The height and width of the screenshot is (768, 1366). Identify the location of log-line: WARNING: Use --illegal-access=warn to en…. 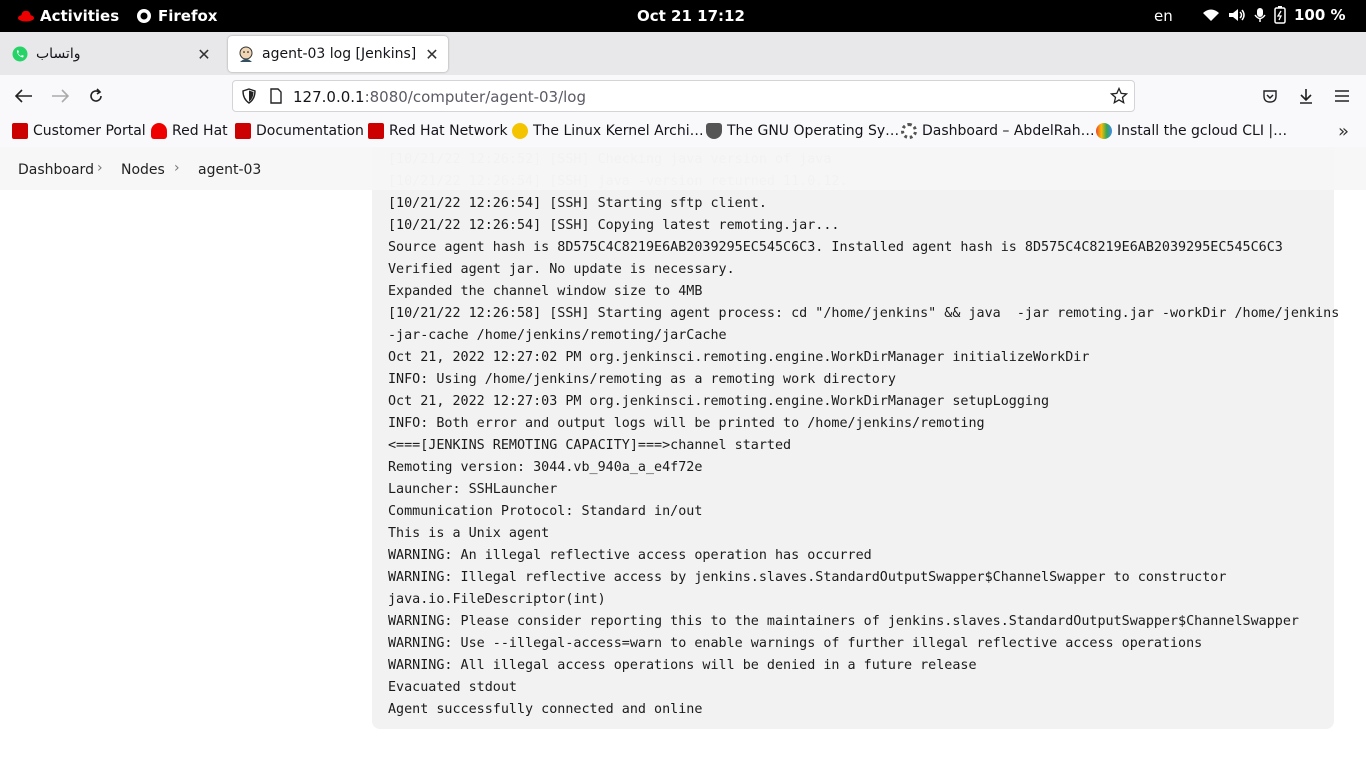
(795, 643).